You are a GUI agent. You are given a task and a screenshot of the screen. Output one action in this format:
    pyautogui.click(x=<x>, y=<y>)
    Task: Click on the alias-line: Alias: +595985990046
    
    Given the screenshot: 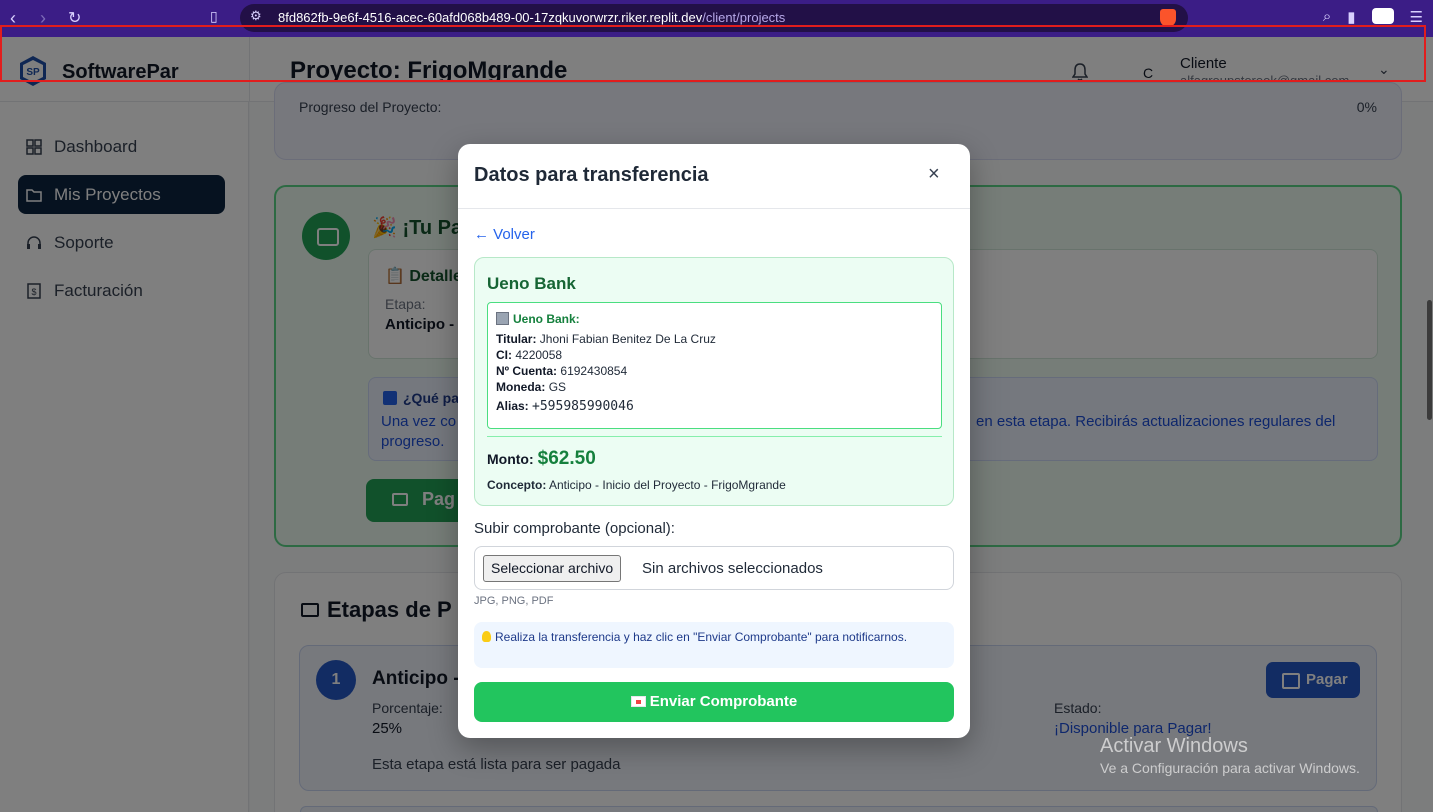 What is the action you would take?
    pyautogui.click(x=565, y=406)
    